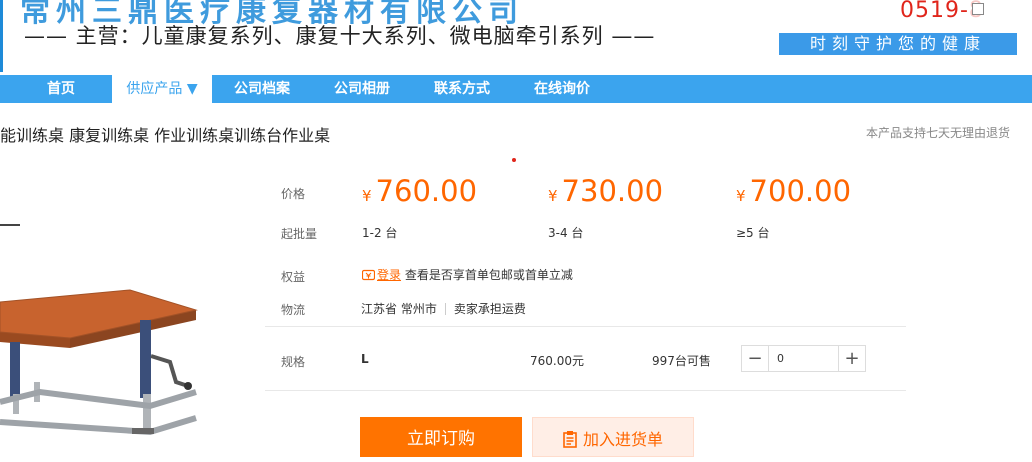 Image resolution: width=1032 pixels, height=462 pixels. Describe the element at coordinates (99, 362) in the screenshot. I see `training-table-illustration` at that location.